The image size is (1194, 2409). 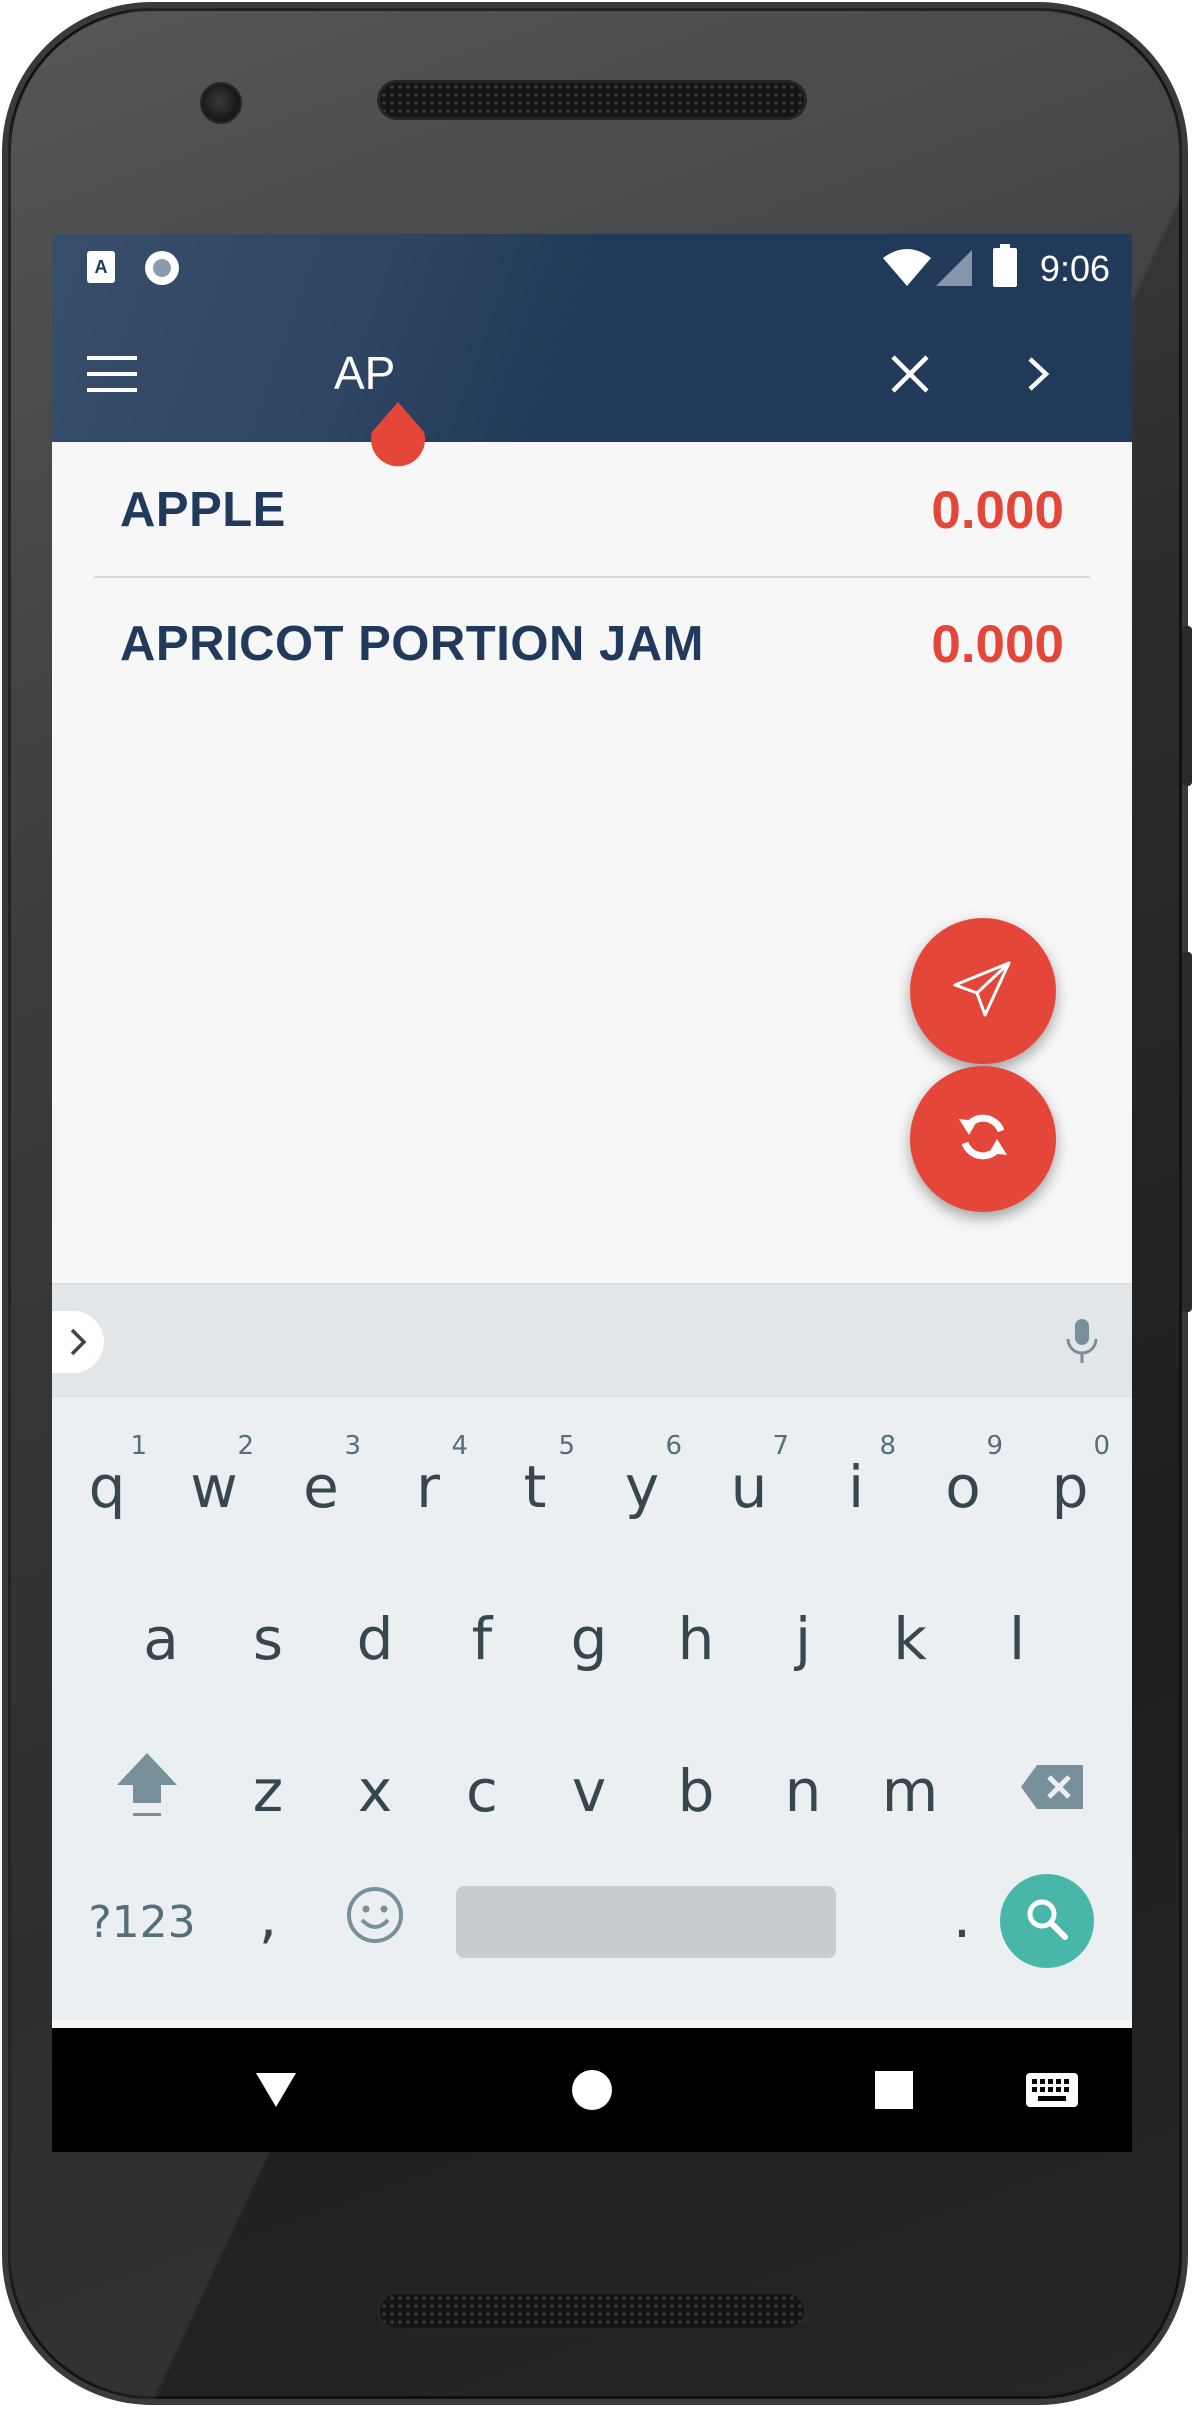 I want to click on side-button-power, so click(x=1187, y=706).